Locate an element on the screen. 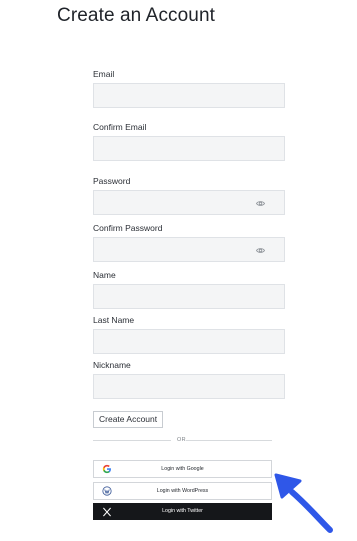 This screenshot has width=357, height=541. twitter-login-label: Login with Twitter is located at coordinates (182, 511).